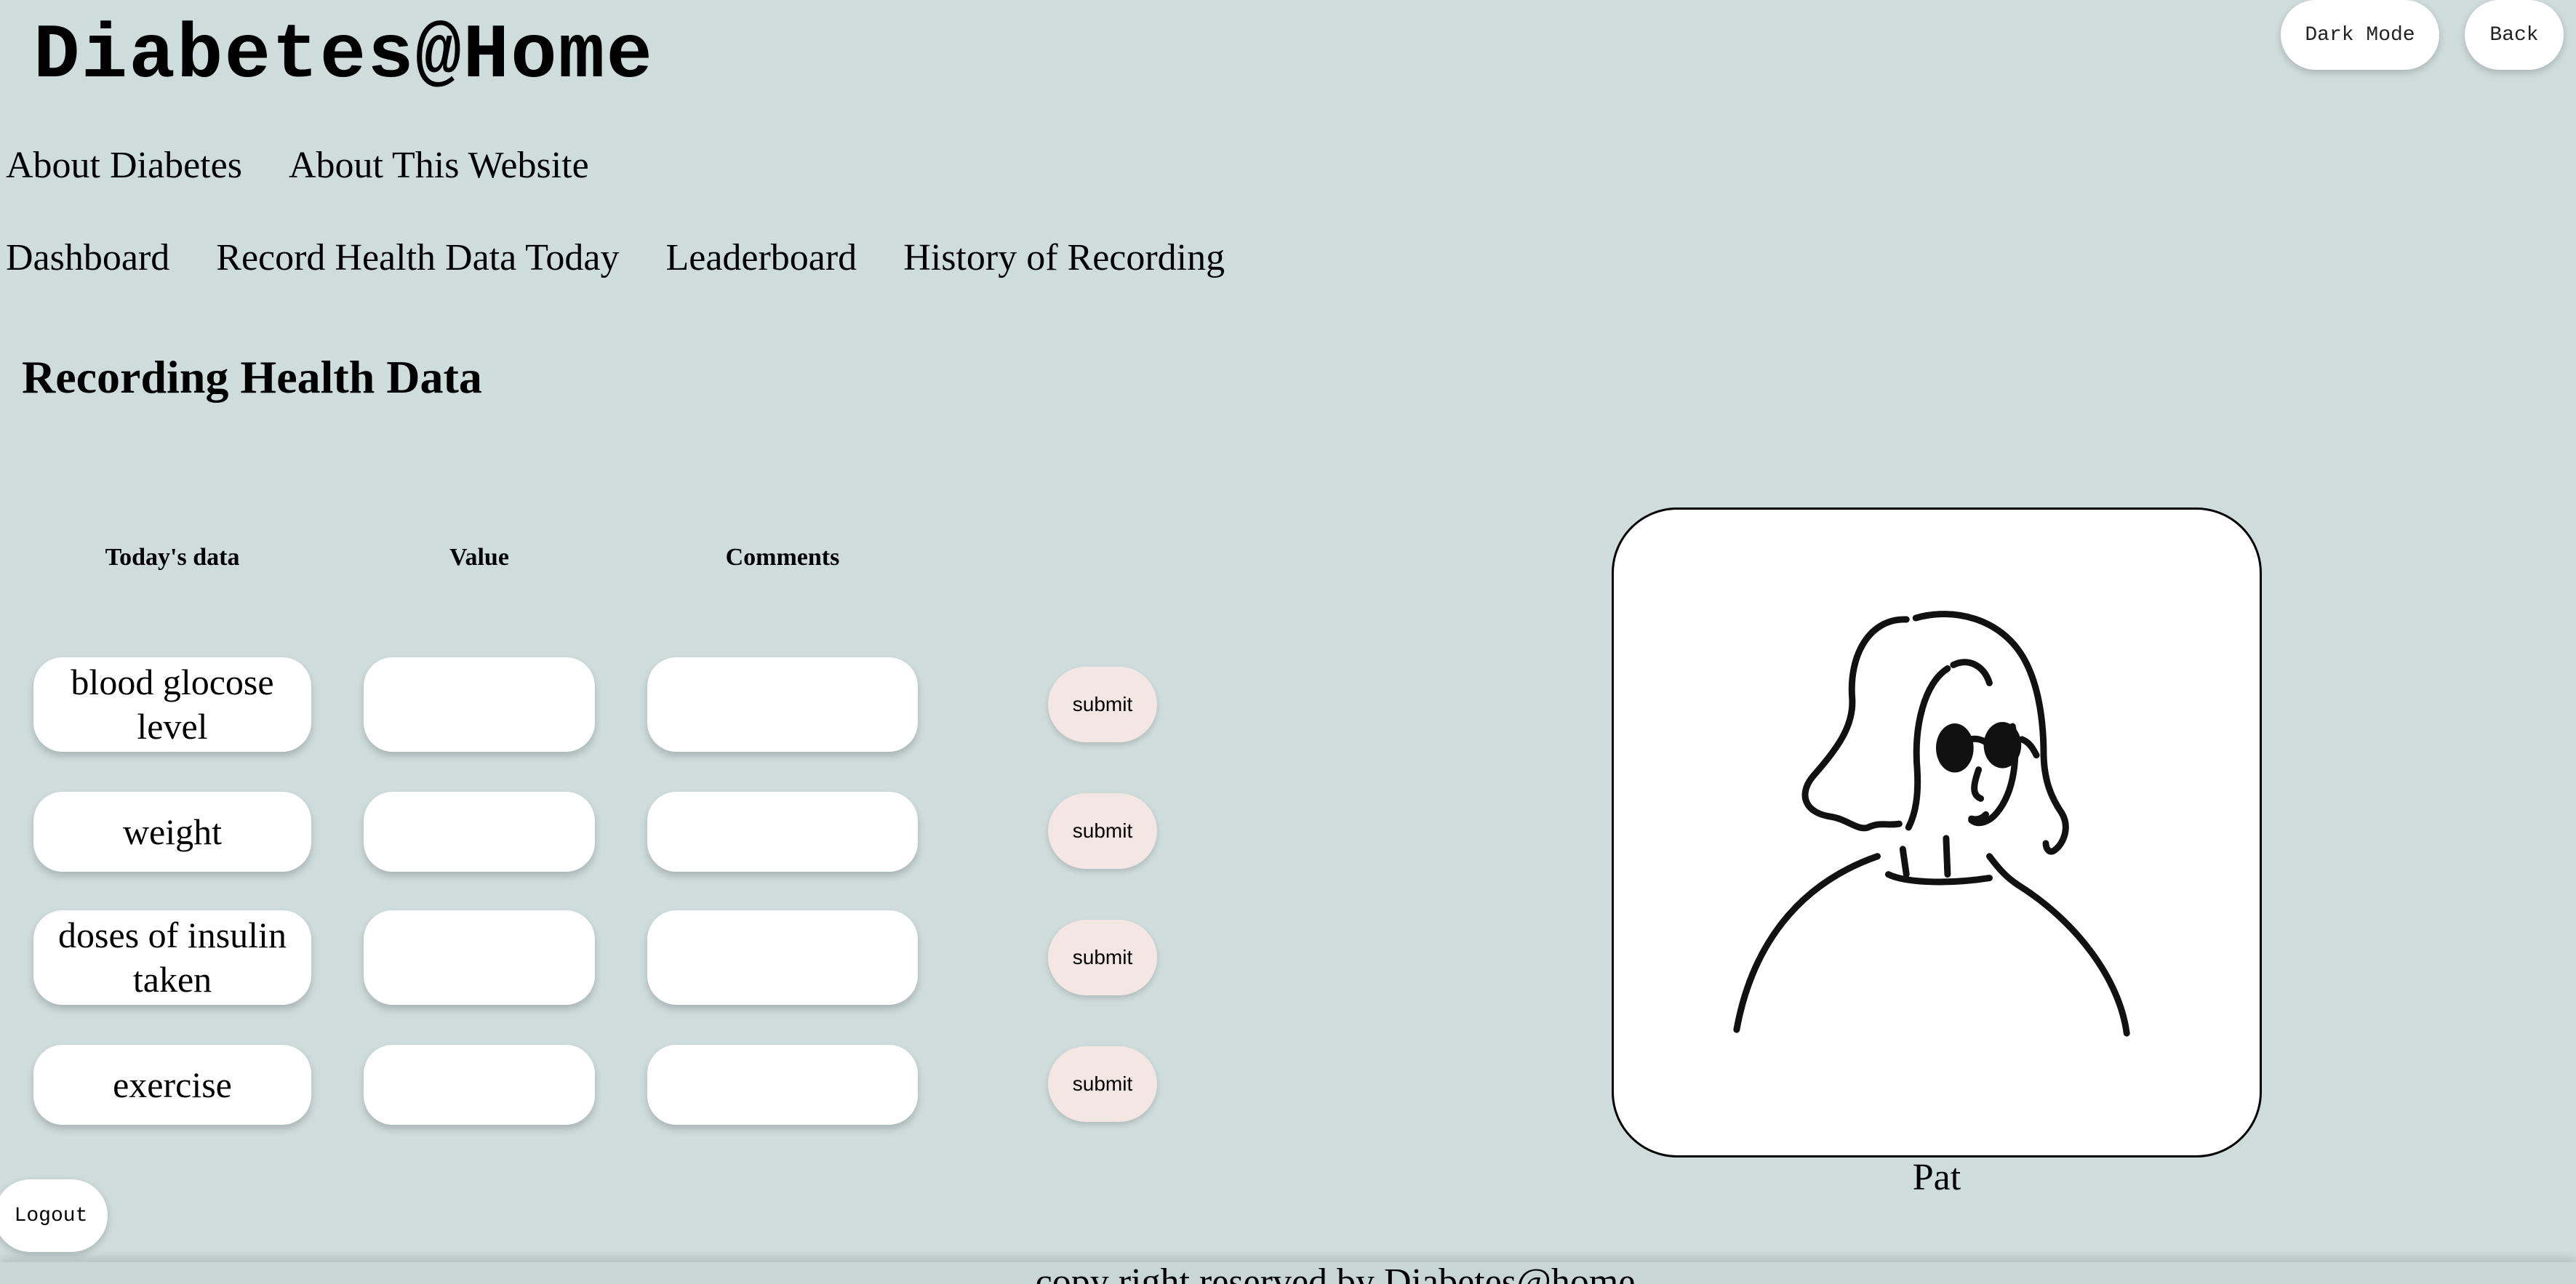 The height and width of the screenshot is (1284, 2576). I want to click on row-label-weight: weight, so click(172, 832).